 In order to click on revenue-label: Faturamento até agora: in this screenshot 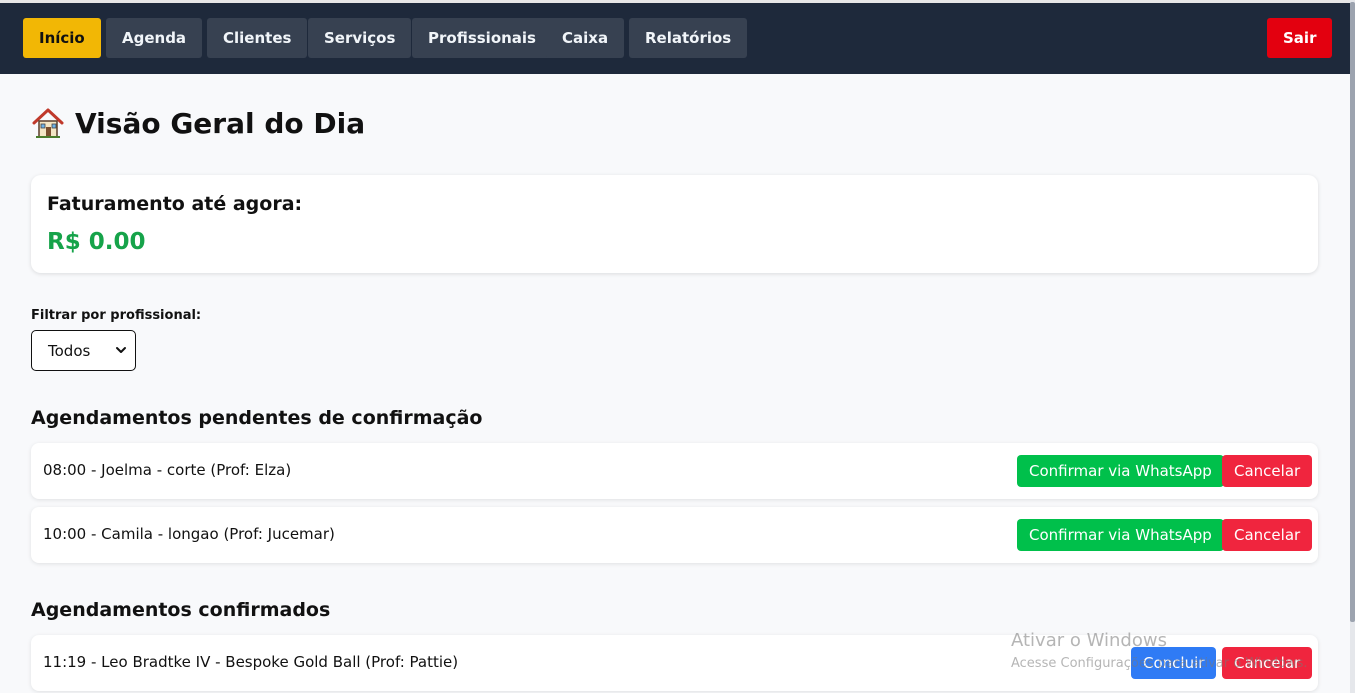, I will do `click(175, 204)`.